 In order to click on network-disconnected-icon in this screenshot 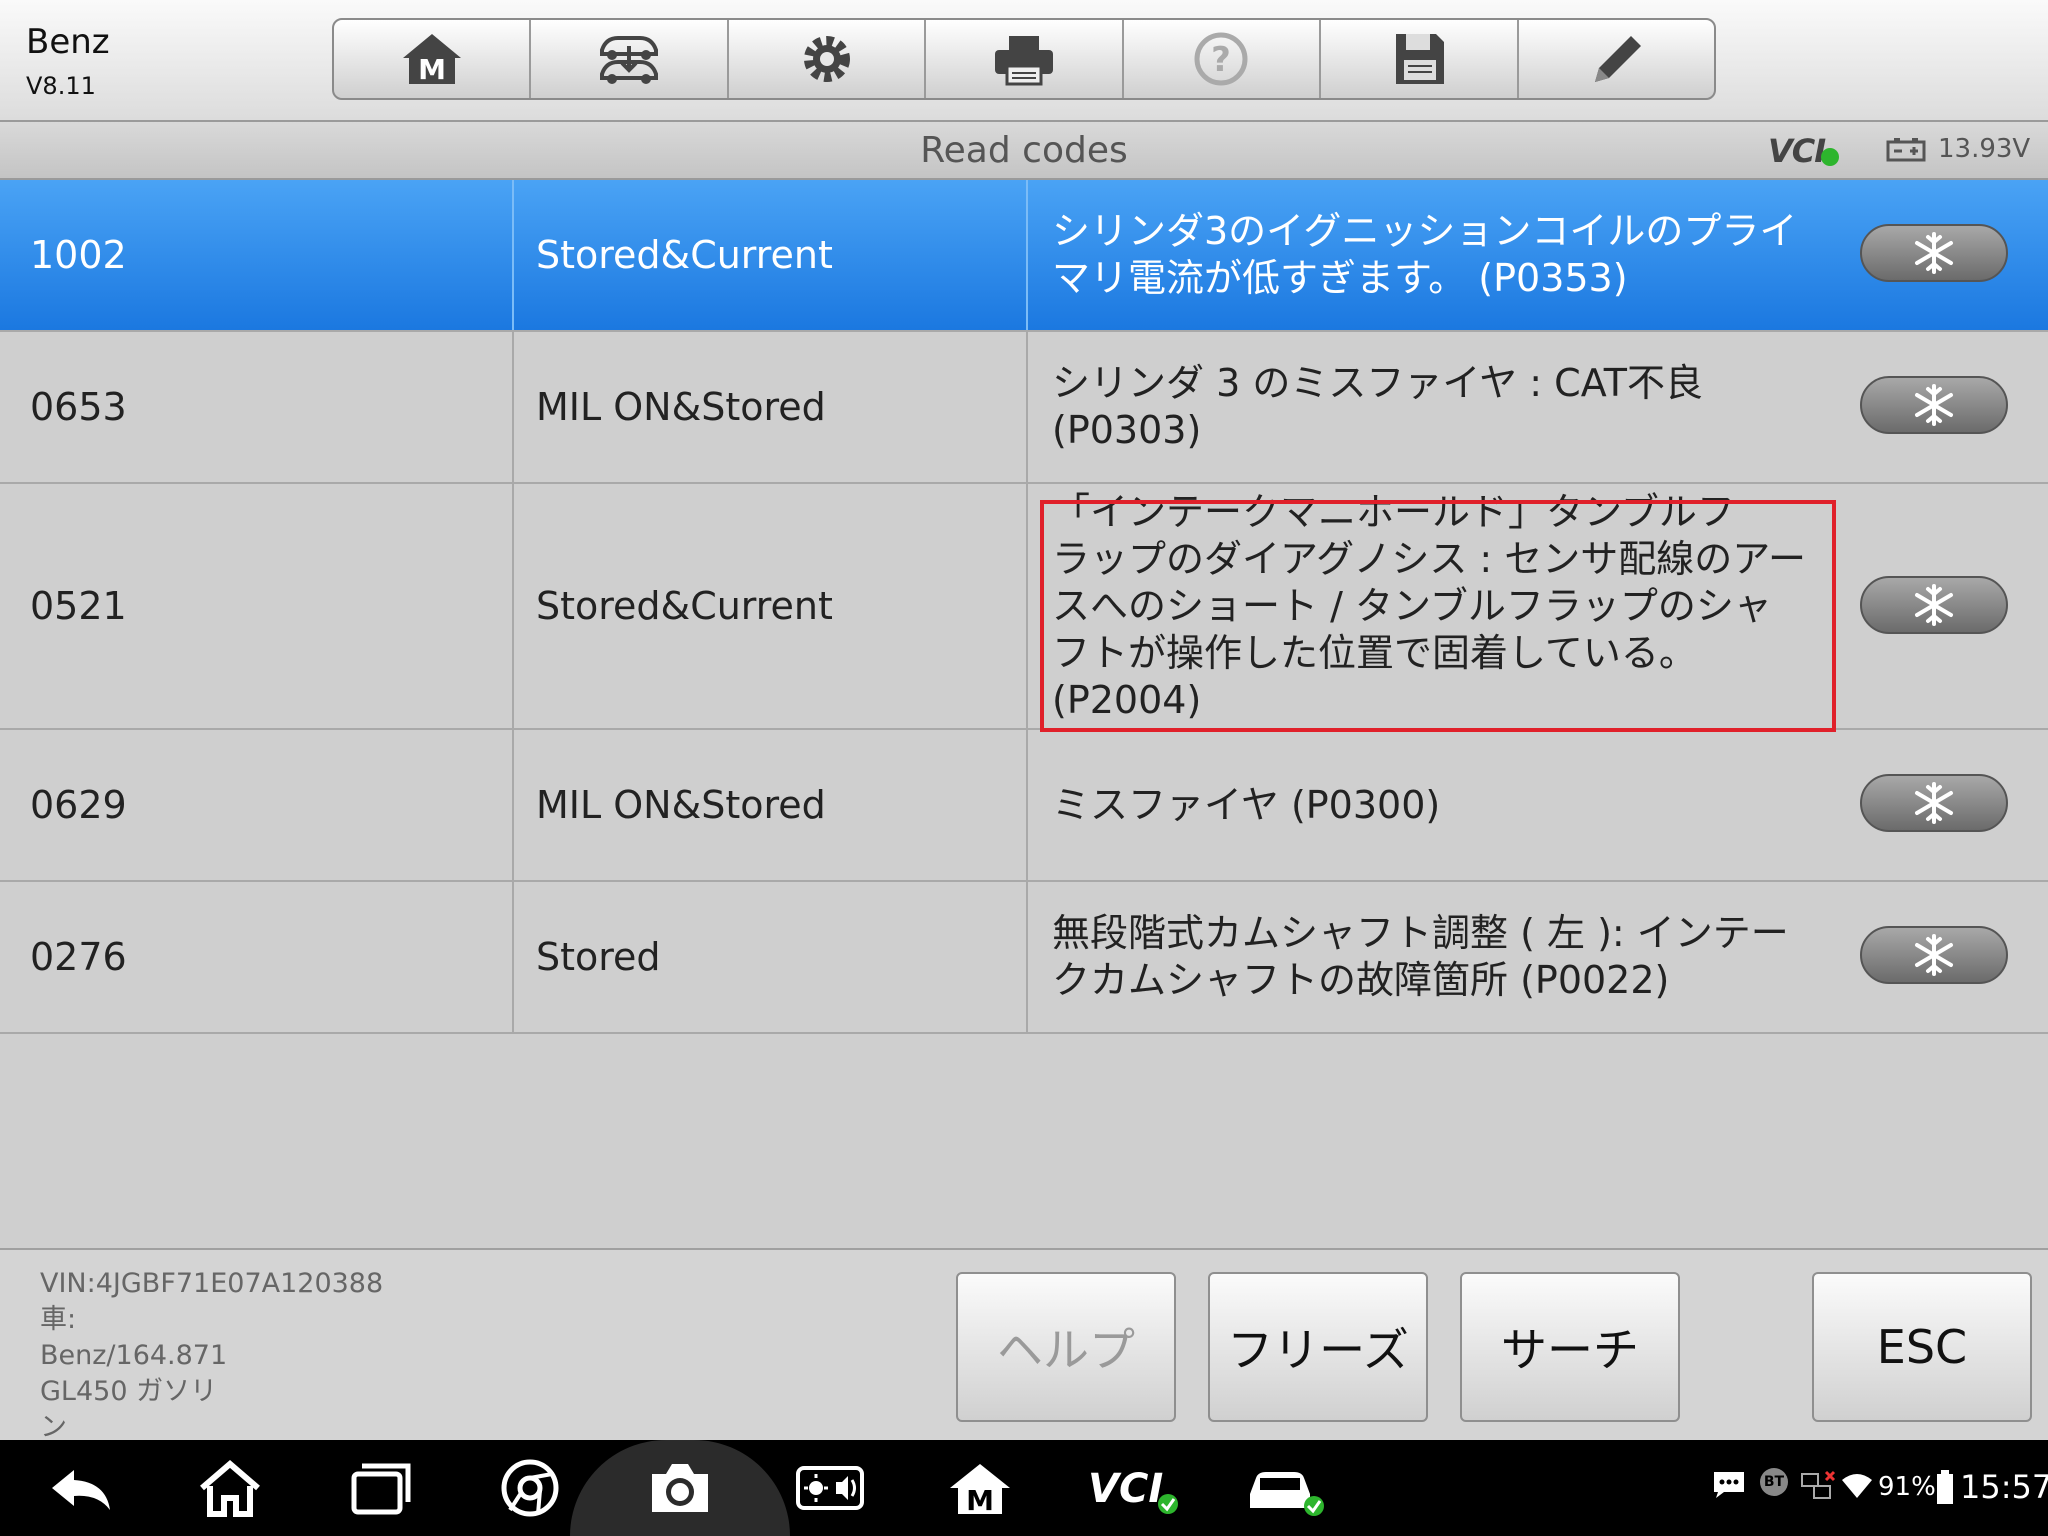, I will do `click(1818, 1484)`.